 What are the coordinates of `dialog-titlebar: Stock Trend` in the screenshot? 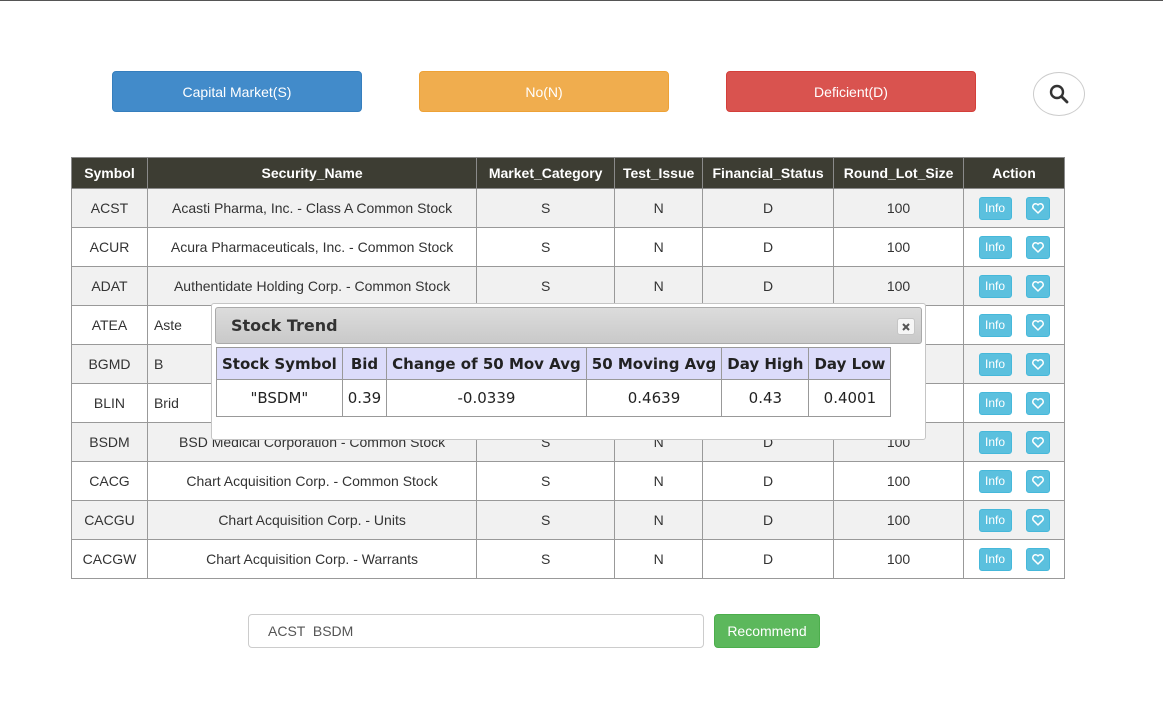 It's located at (568, 325).